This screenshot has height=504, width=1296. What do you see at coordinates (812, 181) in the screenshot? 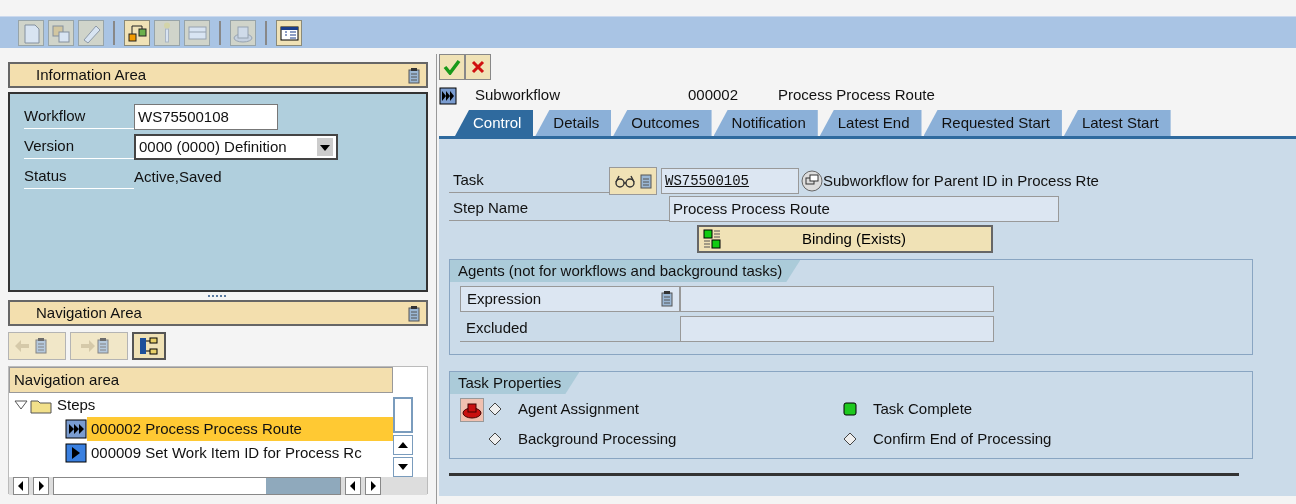
I see `display-icon` at bounding box center [812, 181].